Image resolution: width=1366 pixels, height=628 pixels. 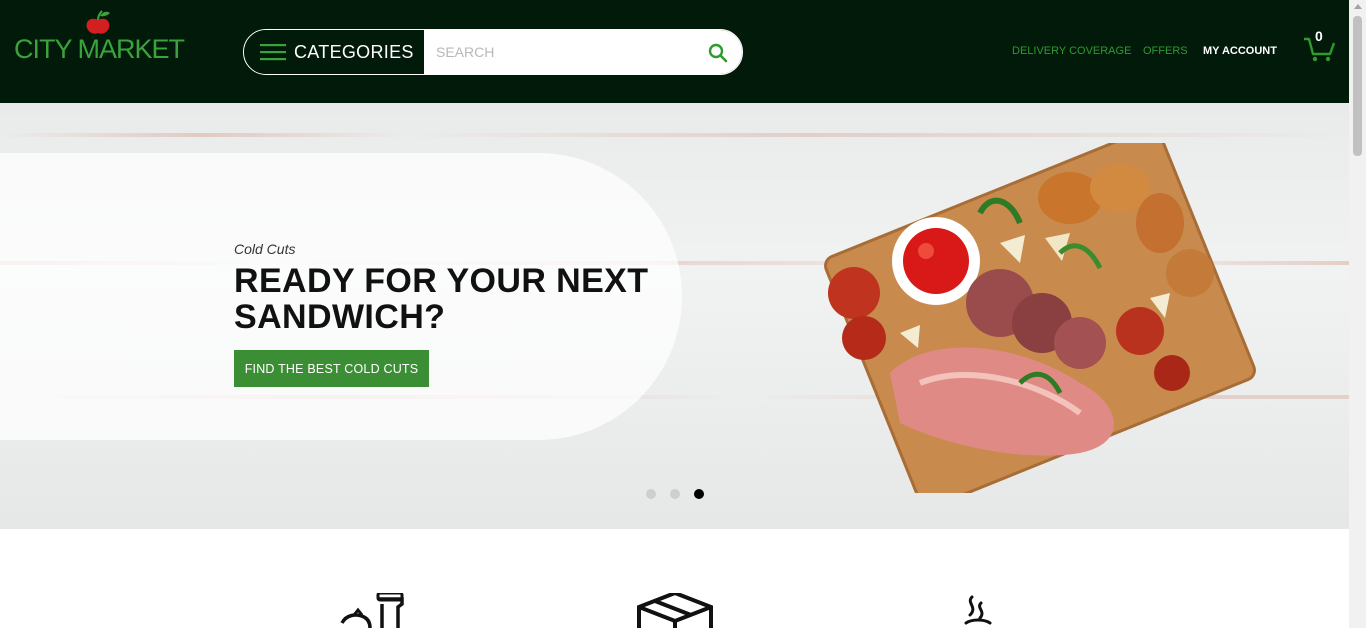 What do you see at coordinates (99, 49) in the screenshot?
I see `logo-wordmark: CITY MARKET` at bounding box center [99, 49].